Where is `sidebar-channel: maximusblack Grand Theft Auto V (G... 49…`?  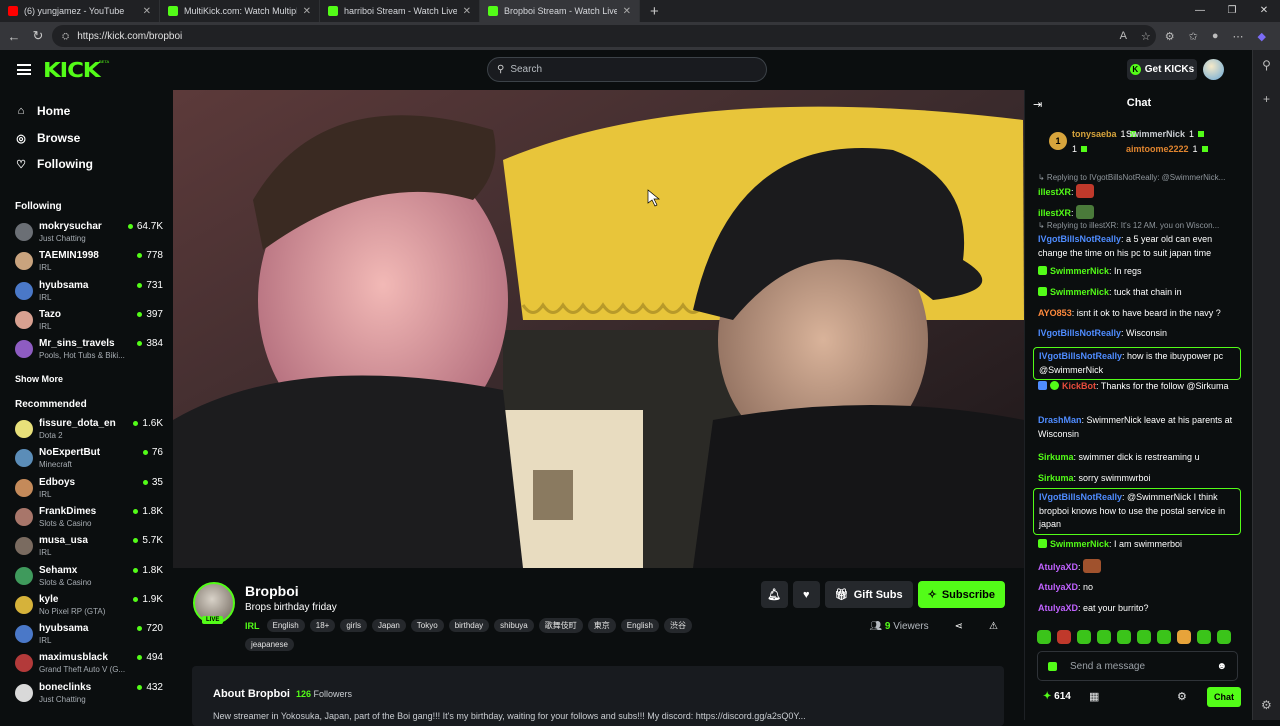 sidebar-channel: maximusblack Grand Theft Auto V (G... 49… is located at coordinates (89, 665).